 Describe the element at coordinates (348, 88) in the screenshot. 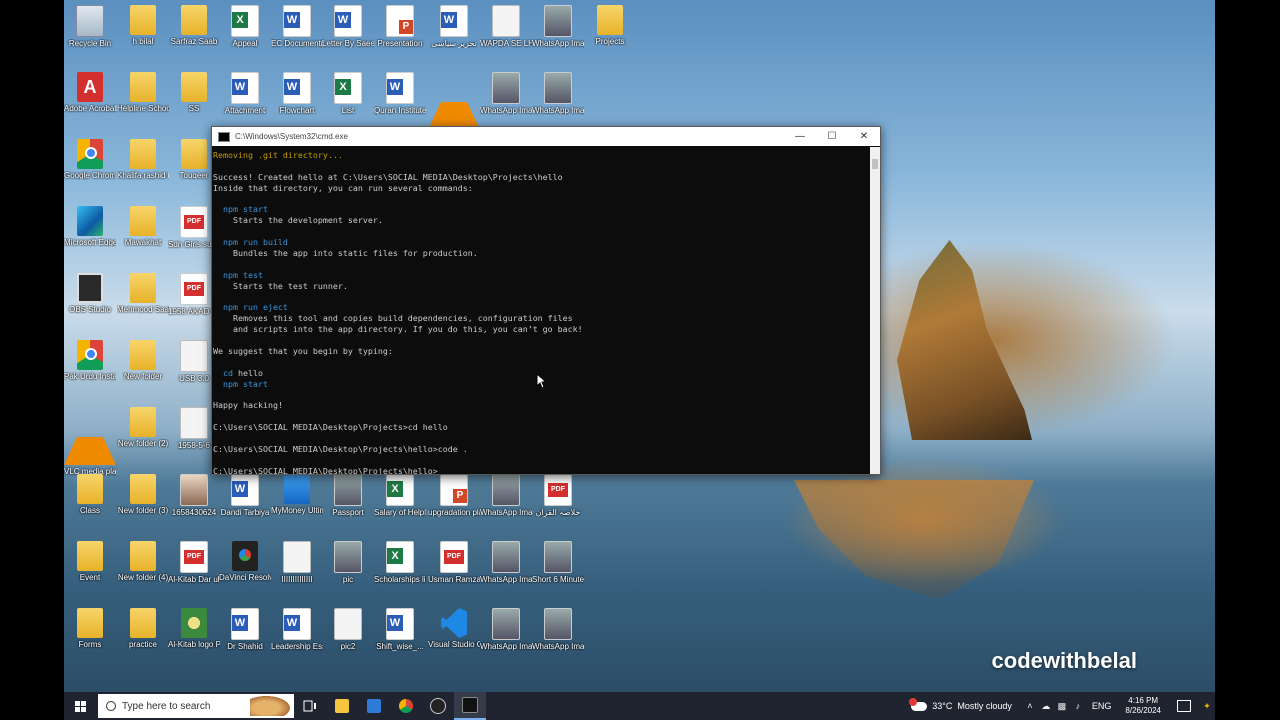

I see `excel-icon` at that location.